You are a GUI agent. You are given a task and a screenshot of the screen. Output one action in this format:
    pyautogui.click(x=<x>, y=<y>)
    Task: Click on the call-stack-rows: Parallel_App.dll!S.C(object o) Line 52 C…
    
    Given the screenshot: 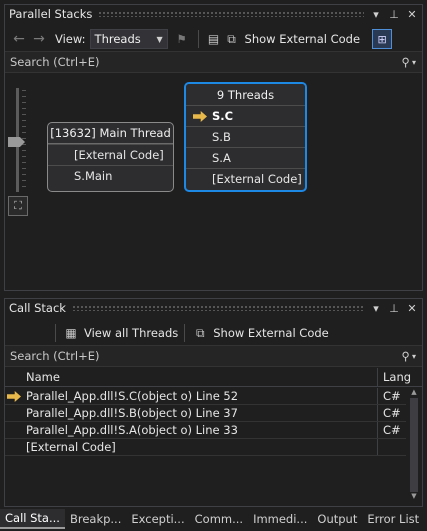 What is the action you would take?
    pyautogui.click(x=205, y=422)
    